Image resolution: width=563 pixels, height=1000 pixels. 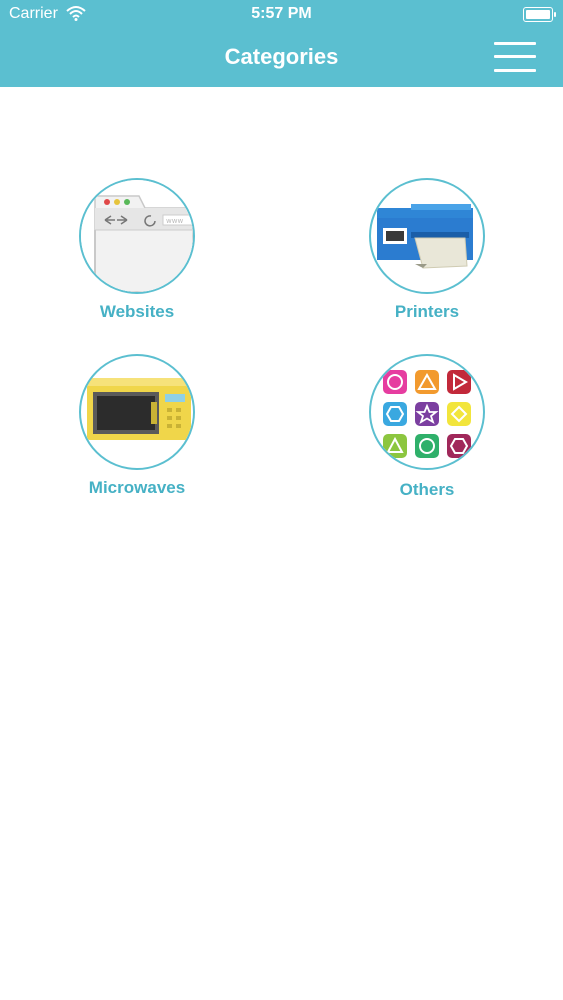 I want to click on menu-button, so click(x=515, y=57).